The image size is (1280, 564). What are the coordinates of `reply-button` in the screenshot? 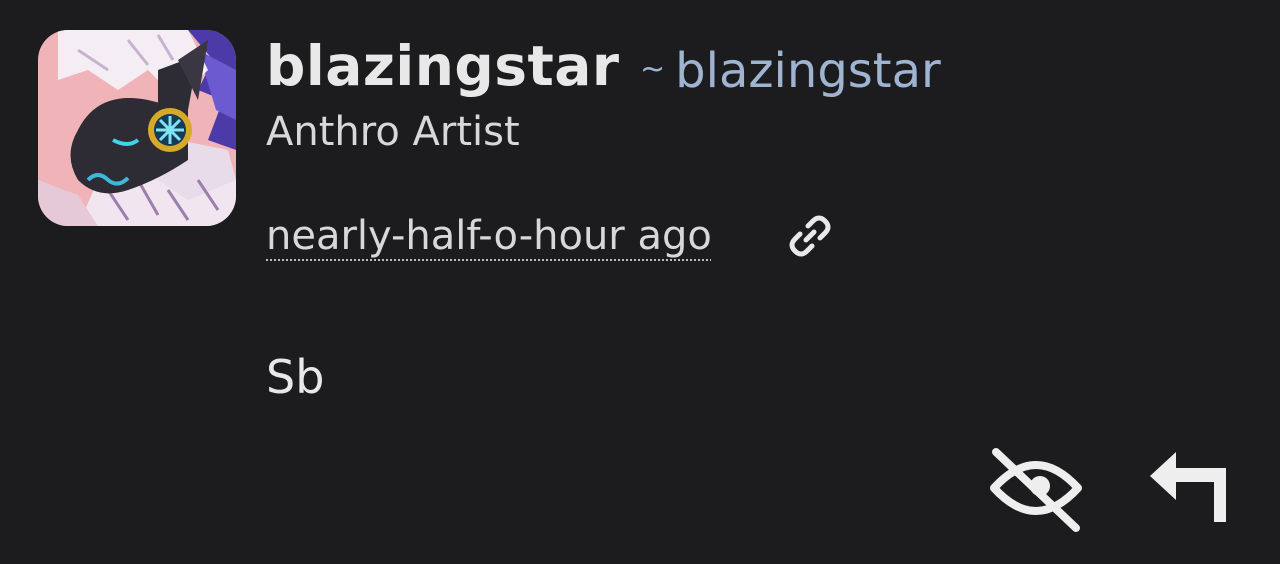 It's located at (1188, 486).